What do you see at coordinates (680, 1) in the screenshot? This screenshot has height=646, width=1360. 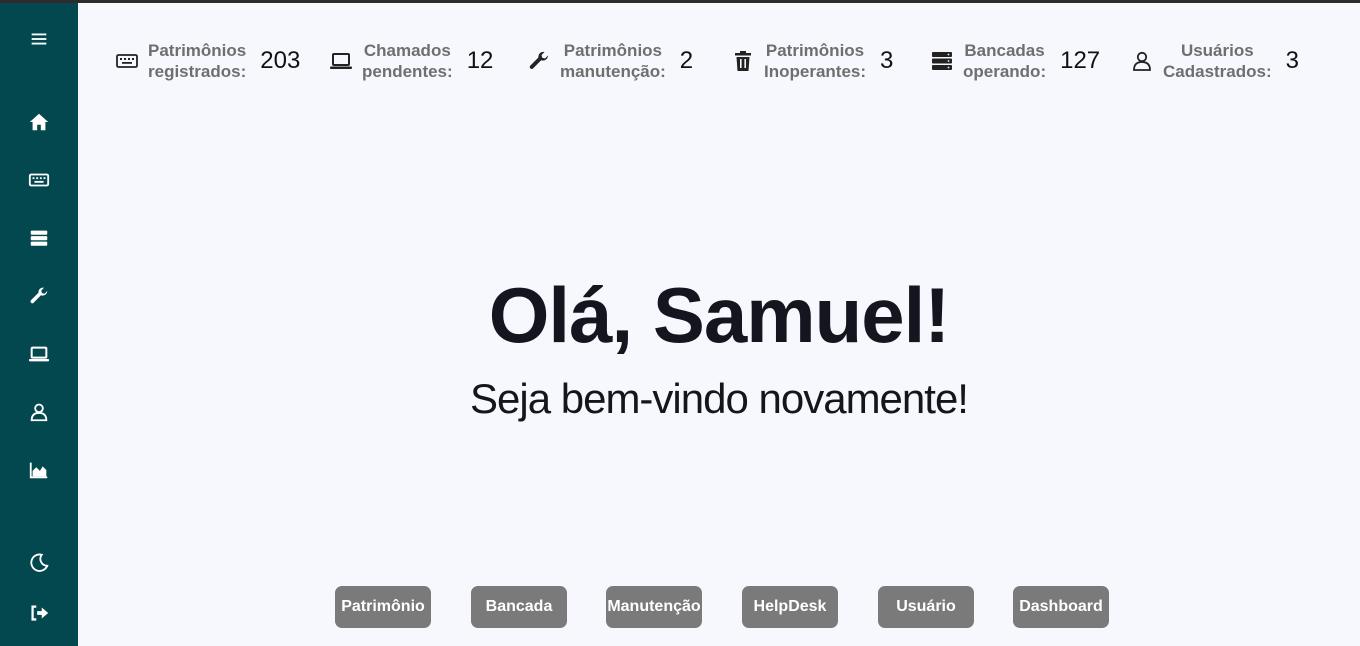 I see `top-border` at bounding box center [680, 1].